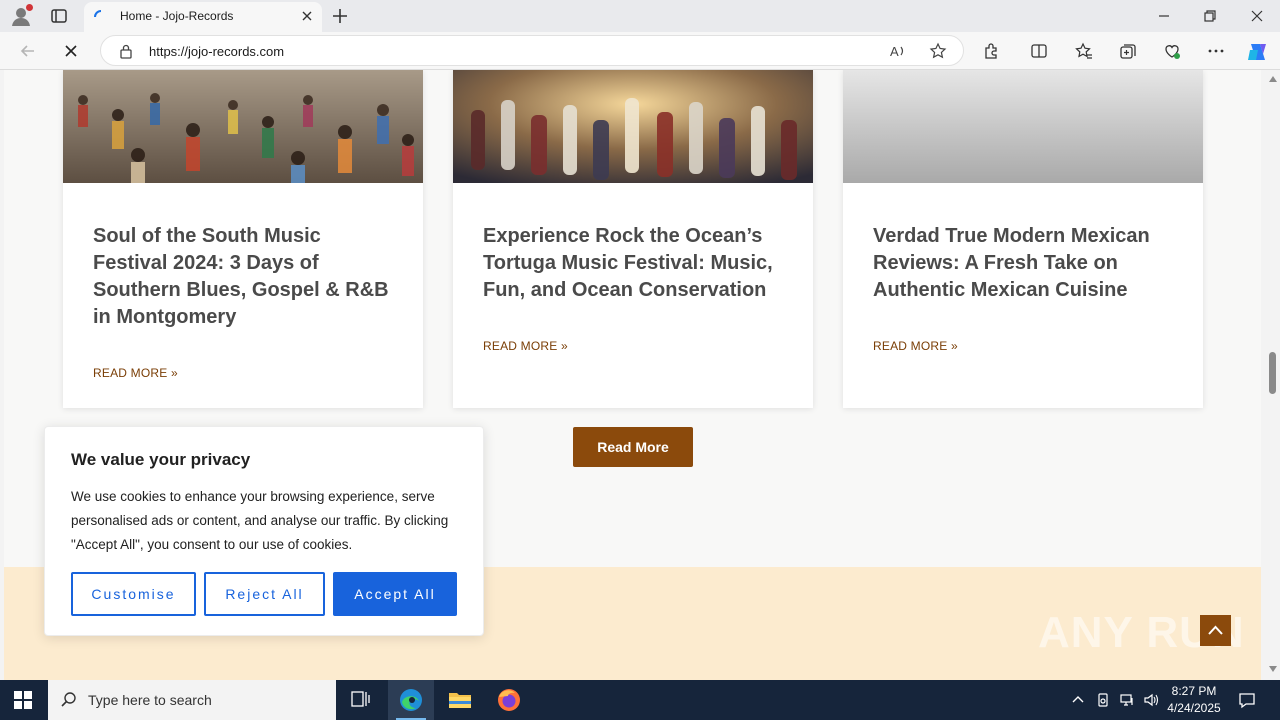 This screenshot has height=720, width=1280. Describe the element at coordinates (59, 16) in the screenshot. I see `tab-actions-icon` at that location.